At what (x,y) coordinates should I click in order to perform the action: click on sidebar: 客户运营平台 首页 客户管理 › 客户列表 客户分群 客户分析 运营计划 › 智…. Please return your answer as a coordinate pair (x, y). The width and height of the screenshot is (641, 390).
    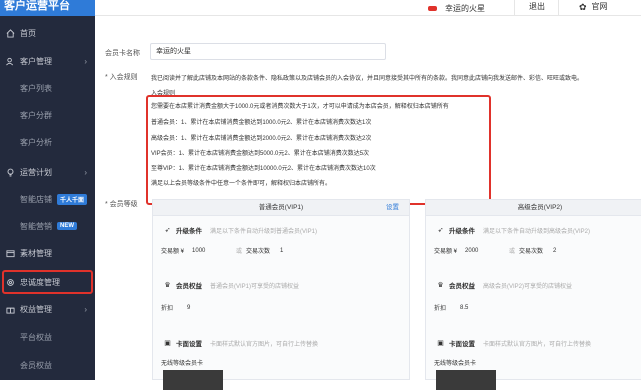
    Looking at the image, I should click on (47, 190).